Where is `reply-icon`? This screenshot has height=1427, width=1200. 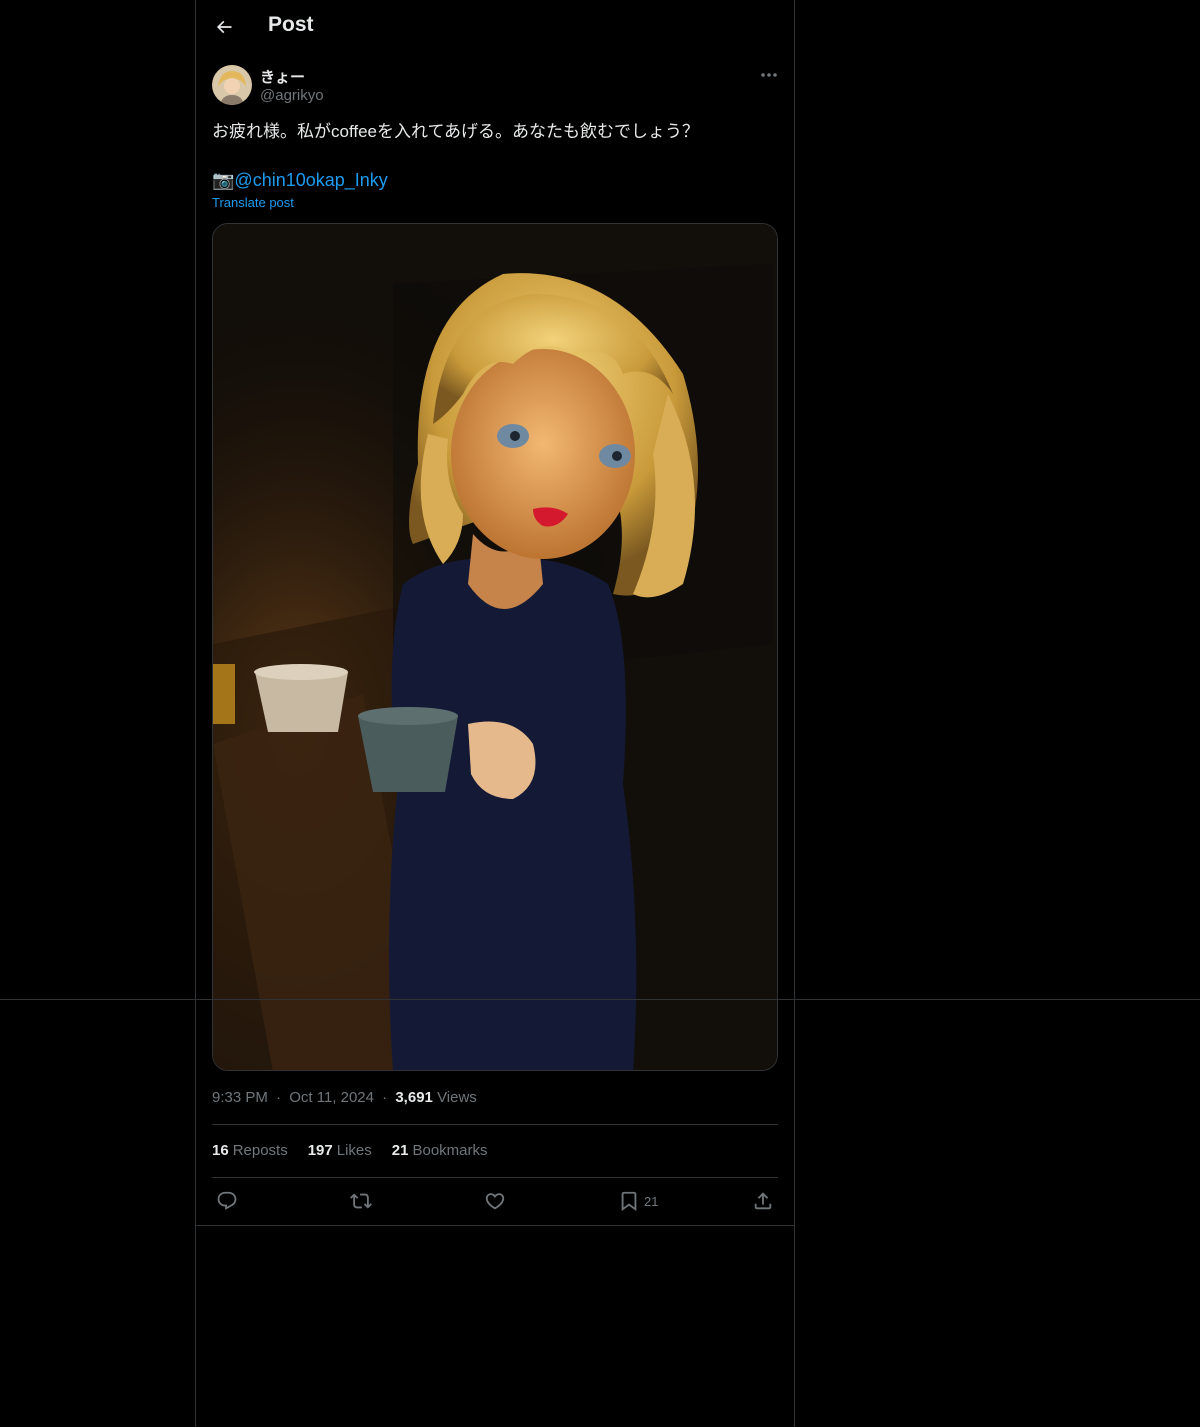
reply-icon is located at coordinates (227, 1200).